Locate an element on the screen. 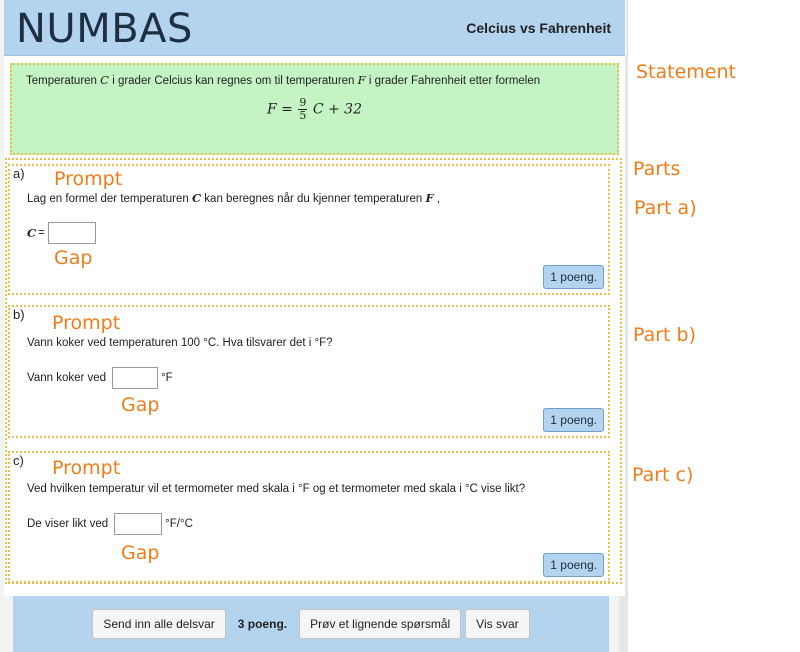 Image resolution: width=800 pixels, height=652 pixels. question-title: Celcius vs Fahrenheit is located at coordinates (538, 28).